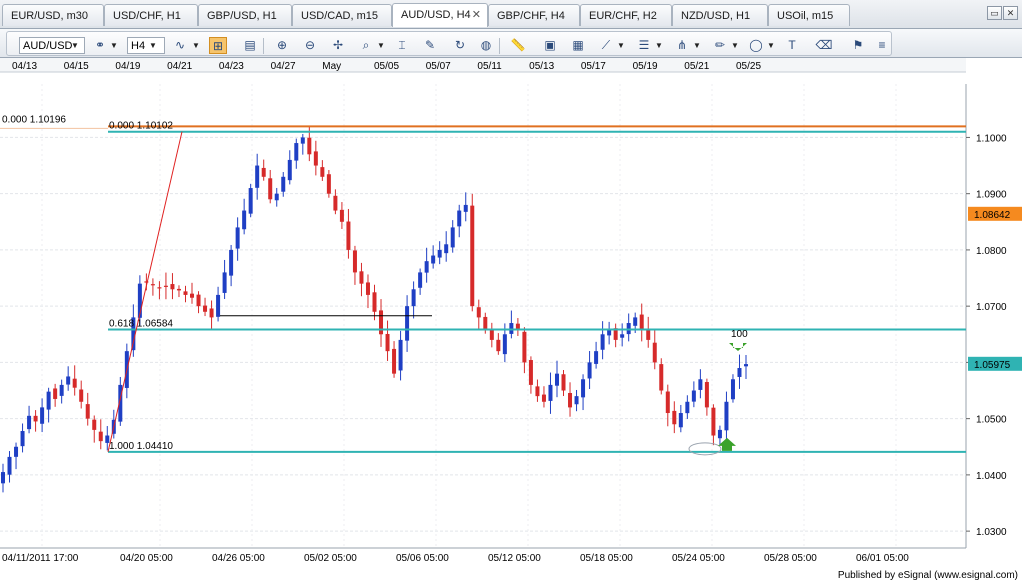 The width and height of the screenshot is (1022, 582). Describe the element at coordinates (342, 15) in the screenshot. I see `tab-usdcad: USD/CAD, m15` at that location.